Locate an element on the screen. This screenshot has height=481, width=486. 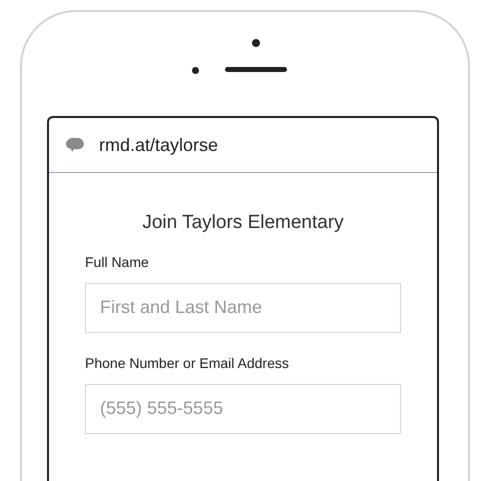
speaker-slot is located at coordinates (255, 69).